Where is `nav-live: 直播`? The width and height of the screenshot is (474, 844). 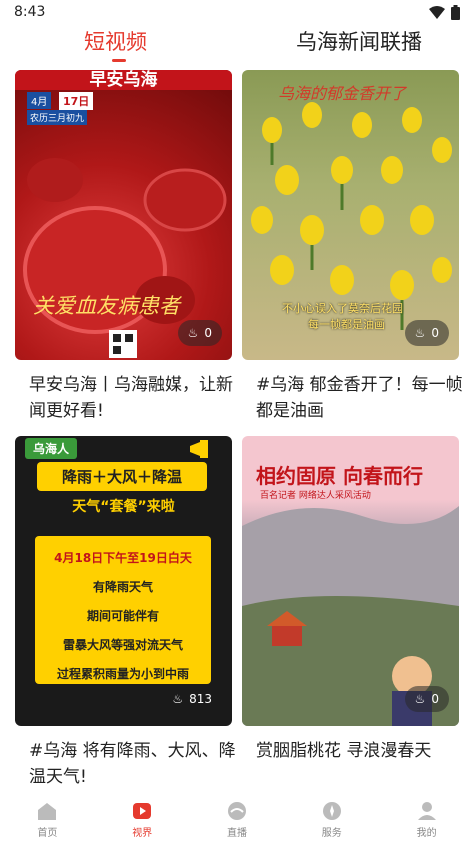
nav-live: 直播 is located at coordinates (237, 820).